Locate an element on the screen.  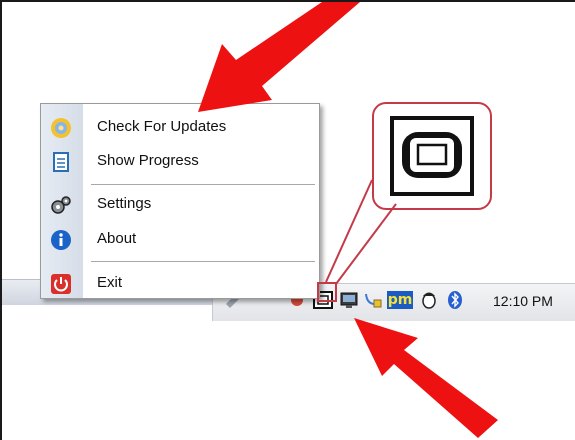
menu-item-show-progress: Show Progress is located at coordinates (180, 161).